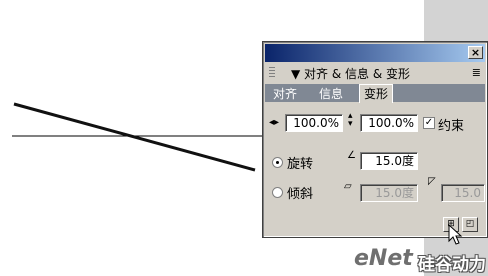  I want to click on skew-horizontal-icon: ▱, so click(348, 186).